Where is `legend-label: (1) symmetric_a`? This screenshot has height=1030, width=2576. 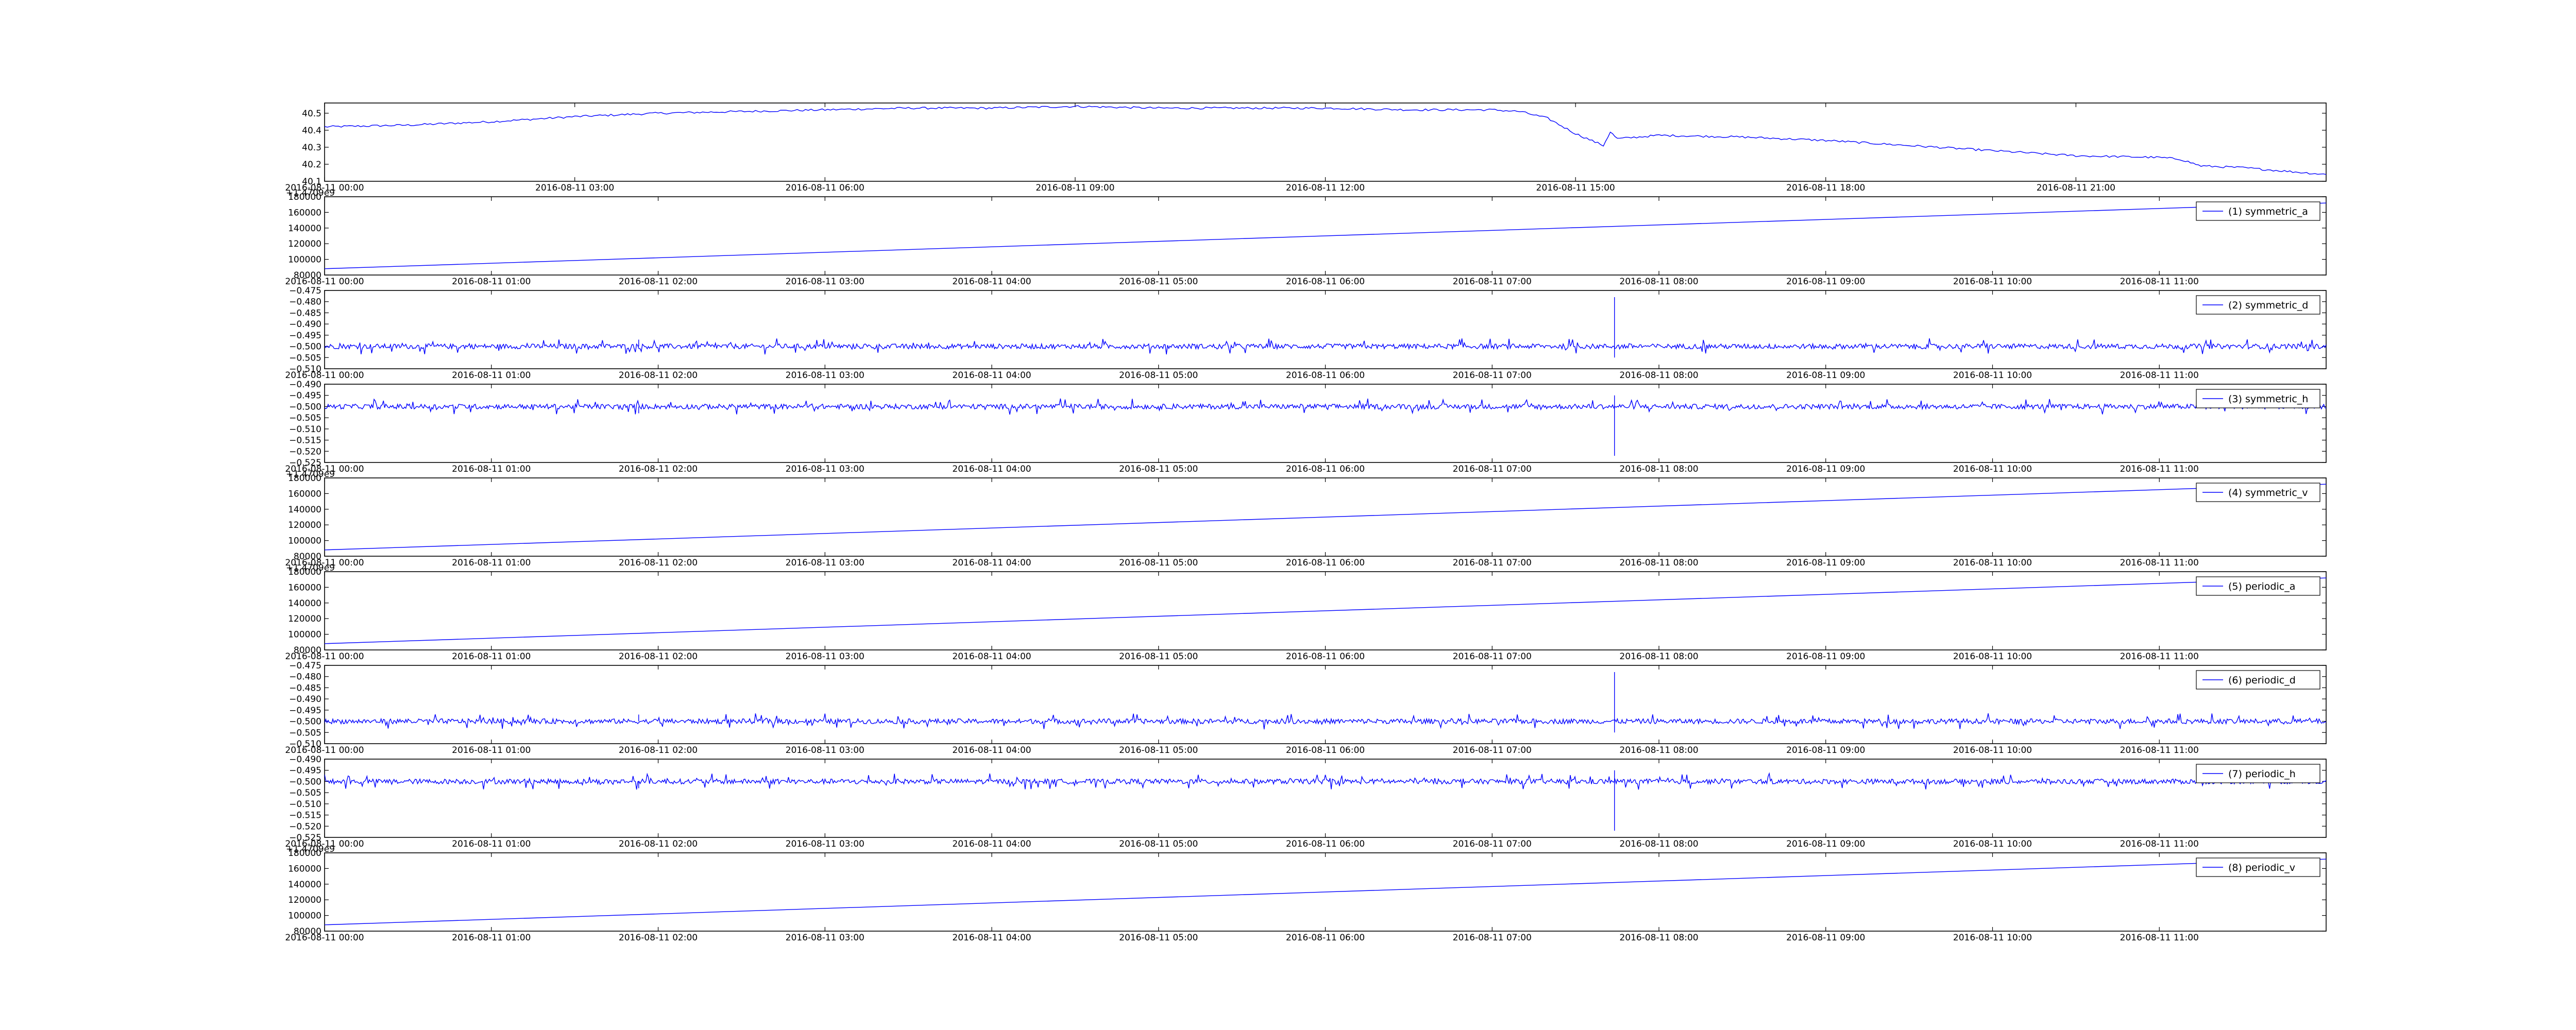 legend-label: (1) symmetric_a is located at coordinates (2268, 212).